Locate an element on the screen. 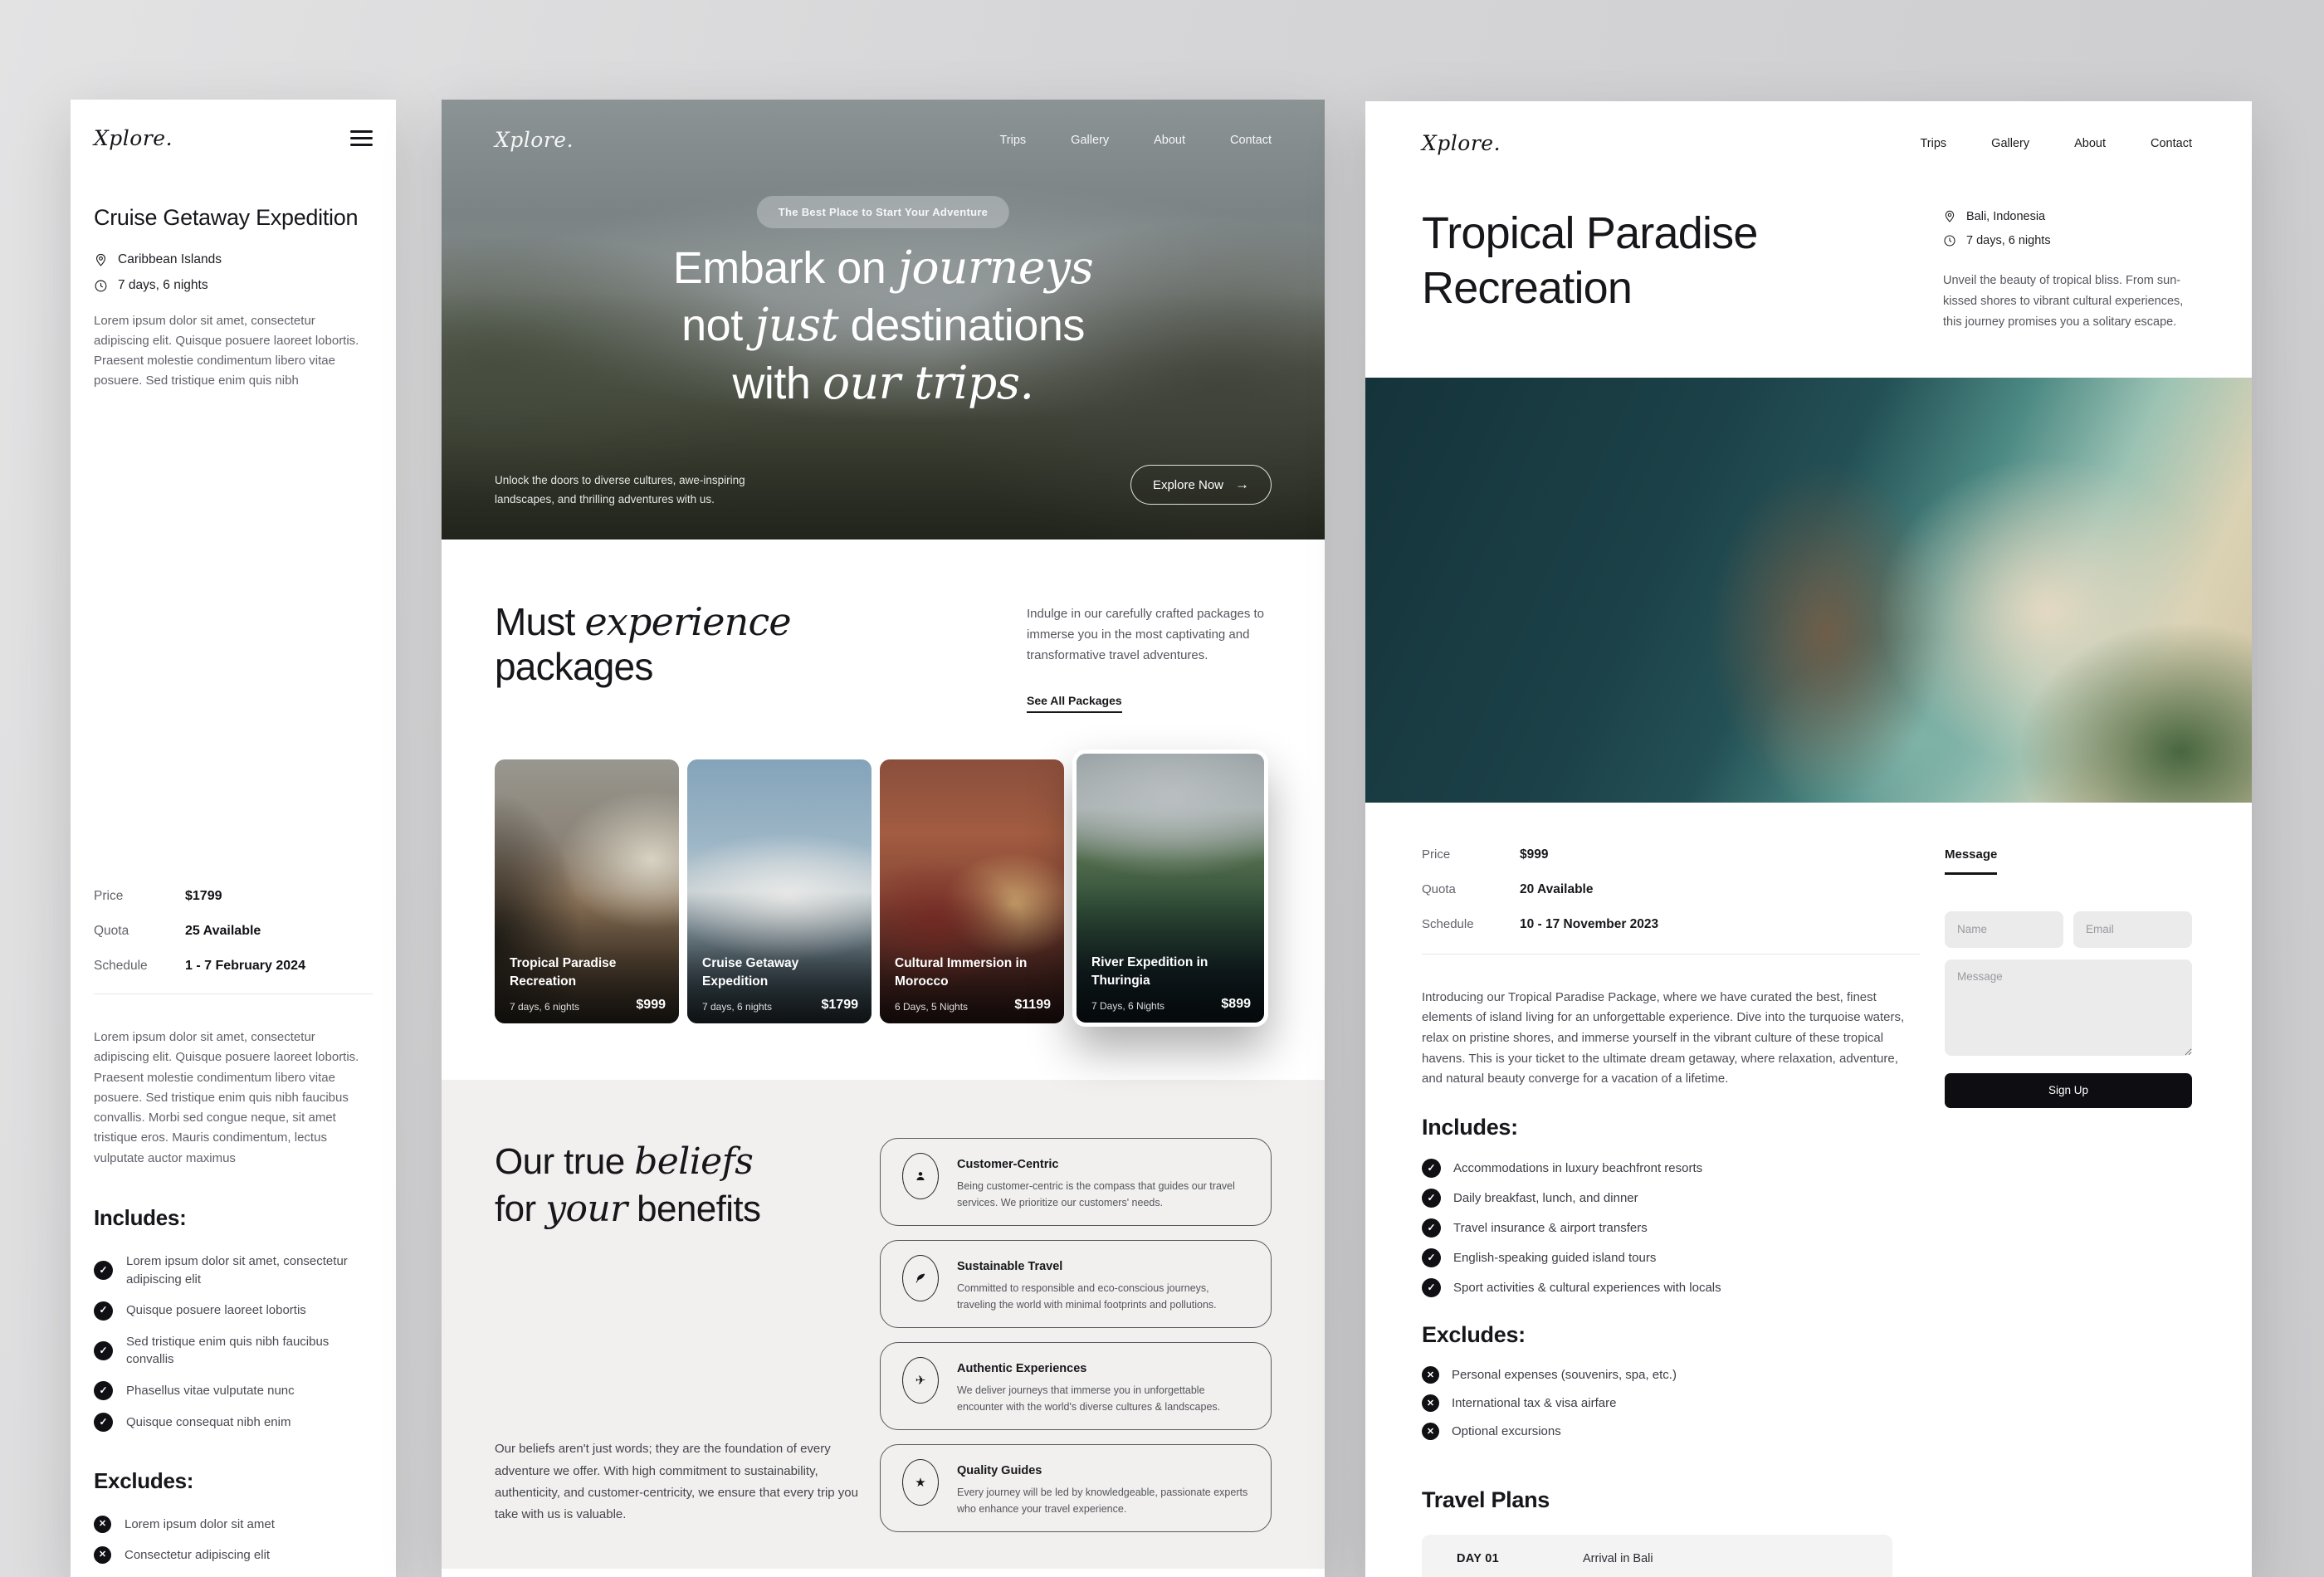  include-text: Phasellus vitae vulputate nunc is located at coordinates (210, 1390).